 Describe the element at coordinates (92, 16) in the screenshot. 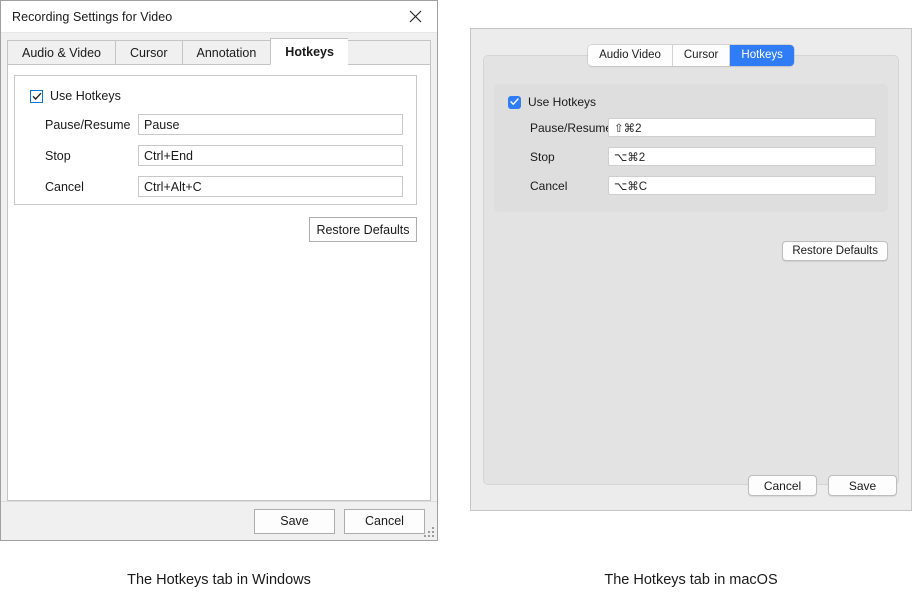

I see `window-title: Recording Settings for Video` at that location.